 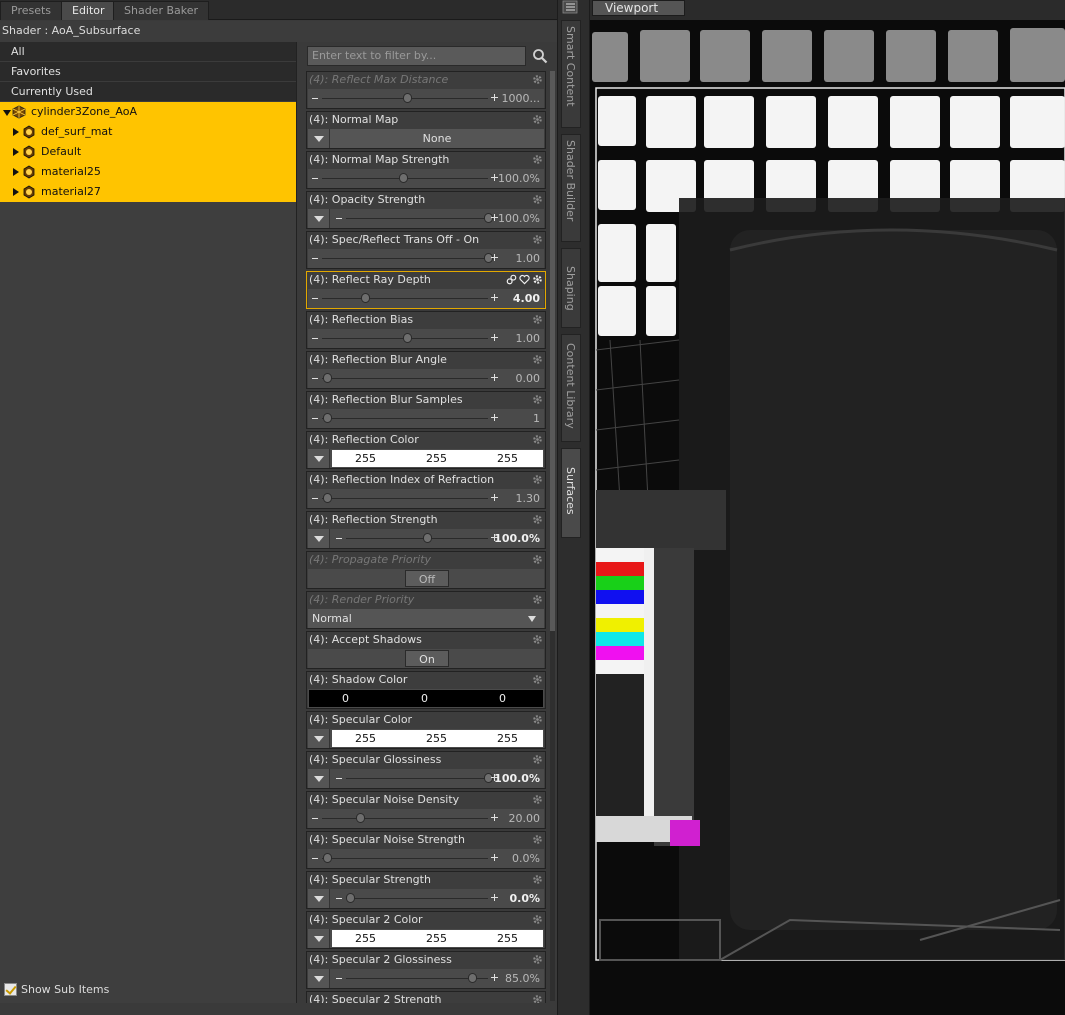 I want to click on property-row: (4): Specular Glossiness 100.0%, so click(x=426, y=770).